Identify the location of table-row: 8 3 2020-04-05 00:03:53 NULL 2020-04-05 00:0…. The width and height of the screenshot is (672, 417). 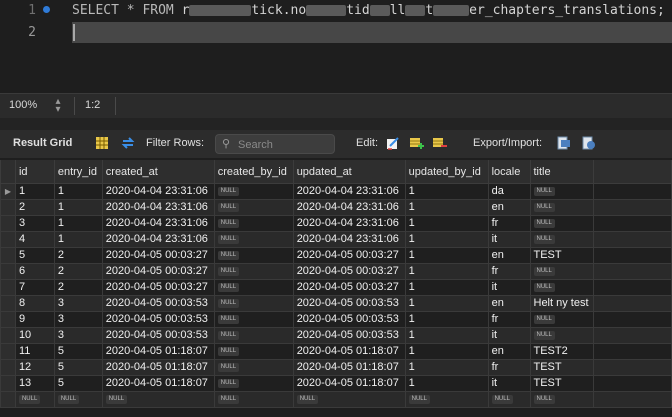
(336, 303).